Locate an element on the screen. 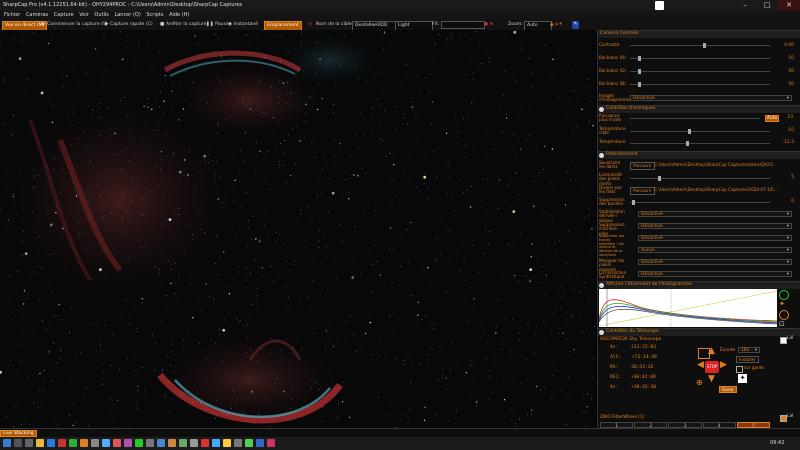 This screenshot has height=450, width=800. darks-browse-button: Parcourir is located at coordinates (642, 166).